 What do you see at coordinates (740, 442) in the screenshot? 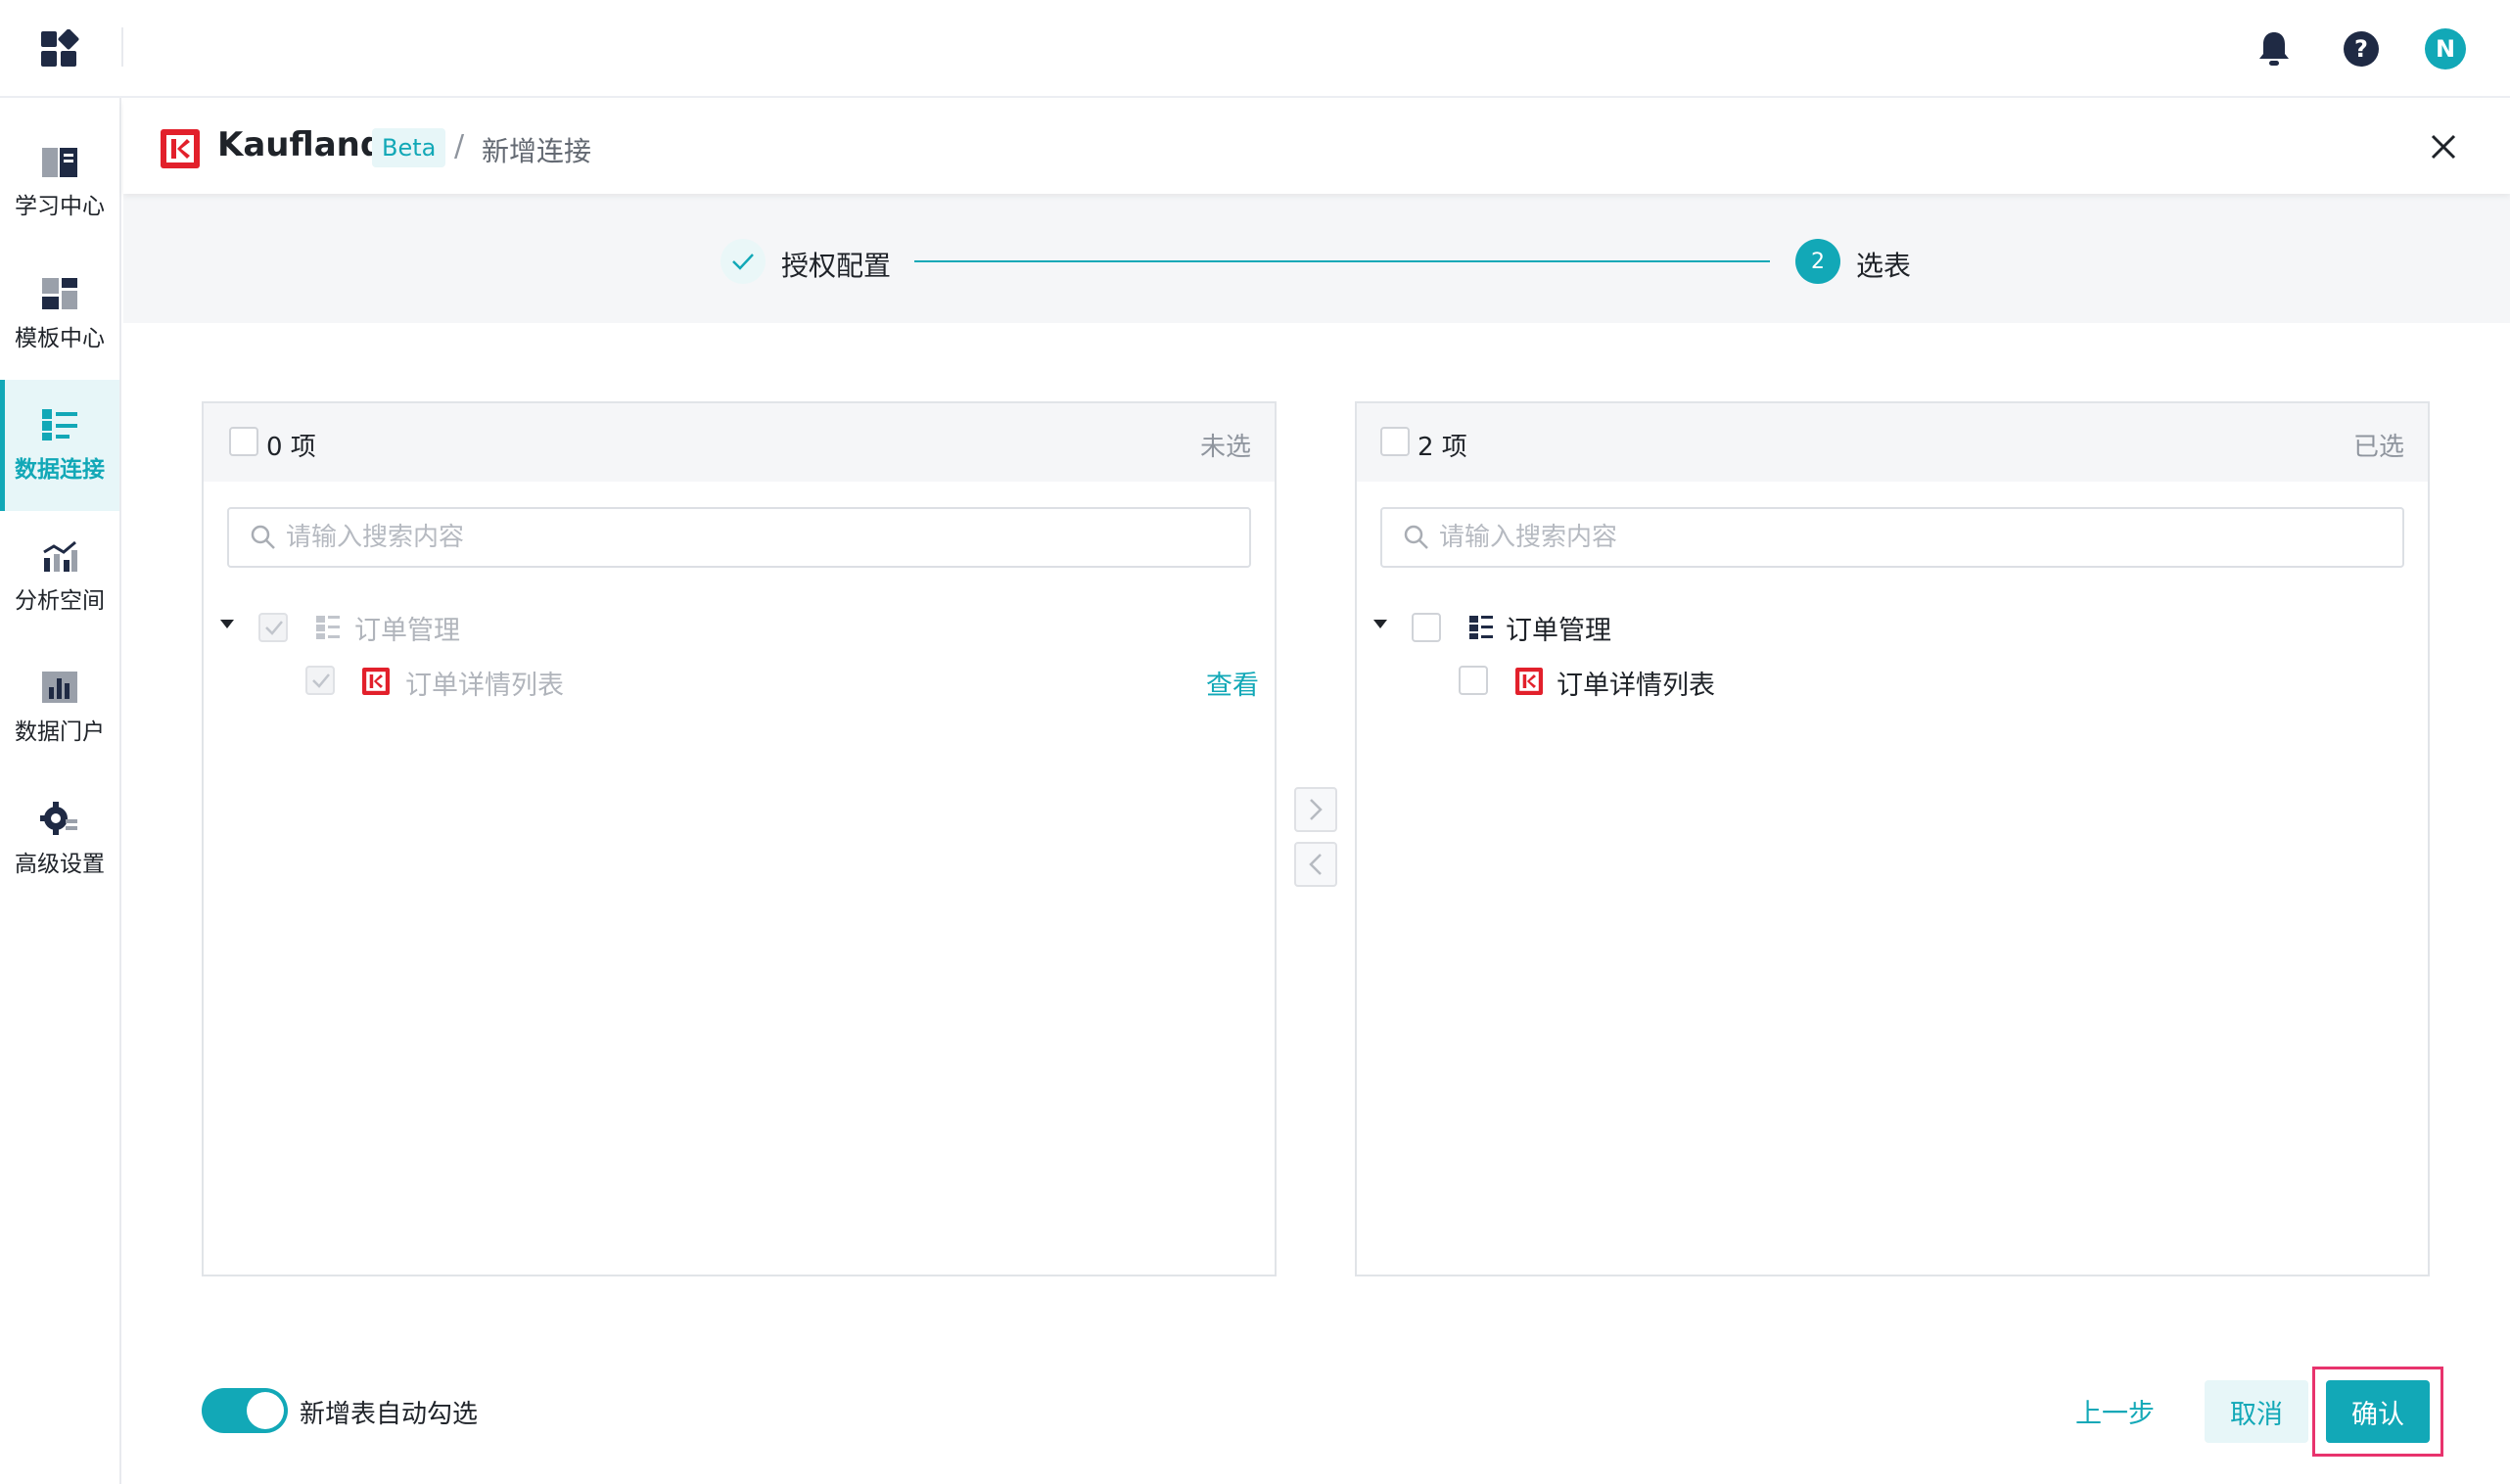
I see `panel-header: 0 项 未选` at bounding box center [740, 442].